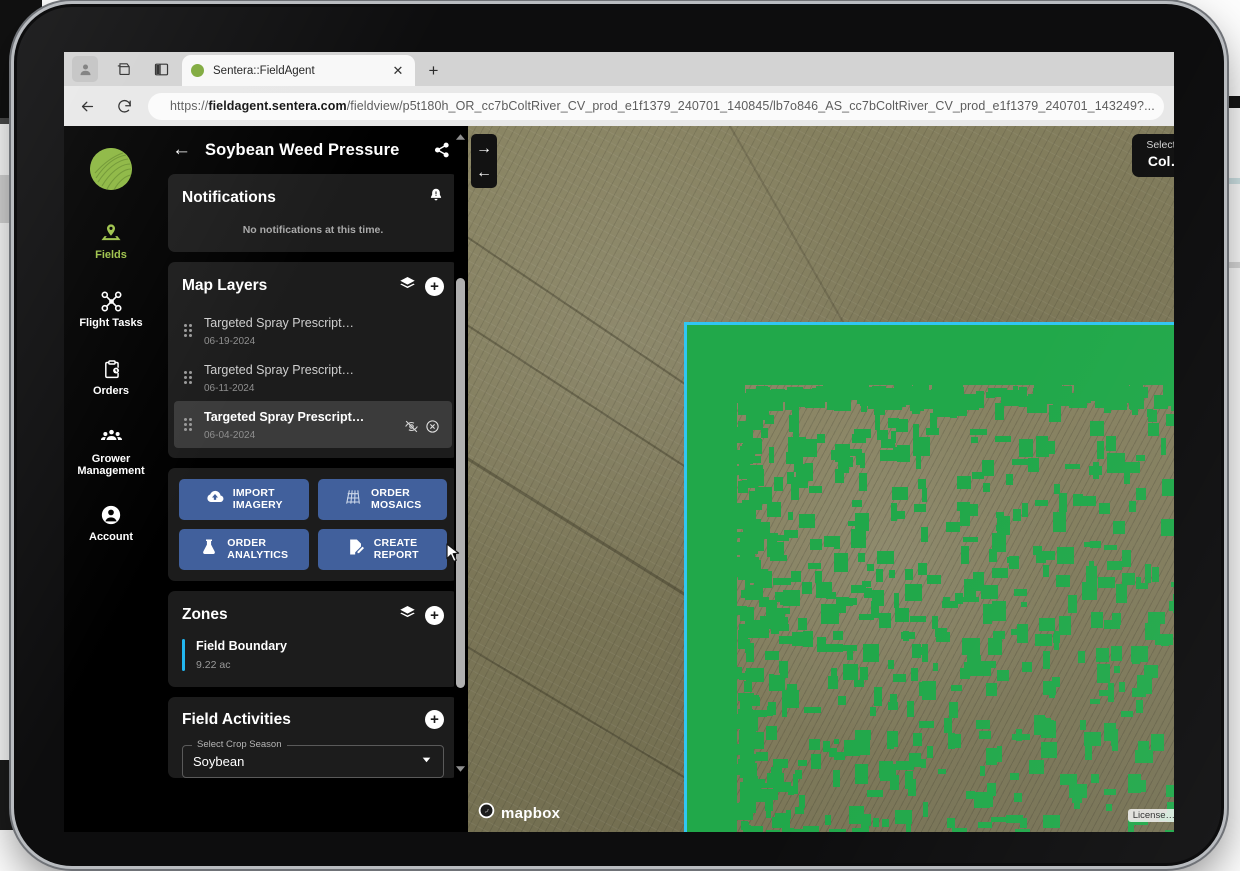 The height and width of the screenshot is (871, 1240). Describe the element at coordinates (181, 150) in the screenshot. I see `panel-back-button: ←` at that location.